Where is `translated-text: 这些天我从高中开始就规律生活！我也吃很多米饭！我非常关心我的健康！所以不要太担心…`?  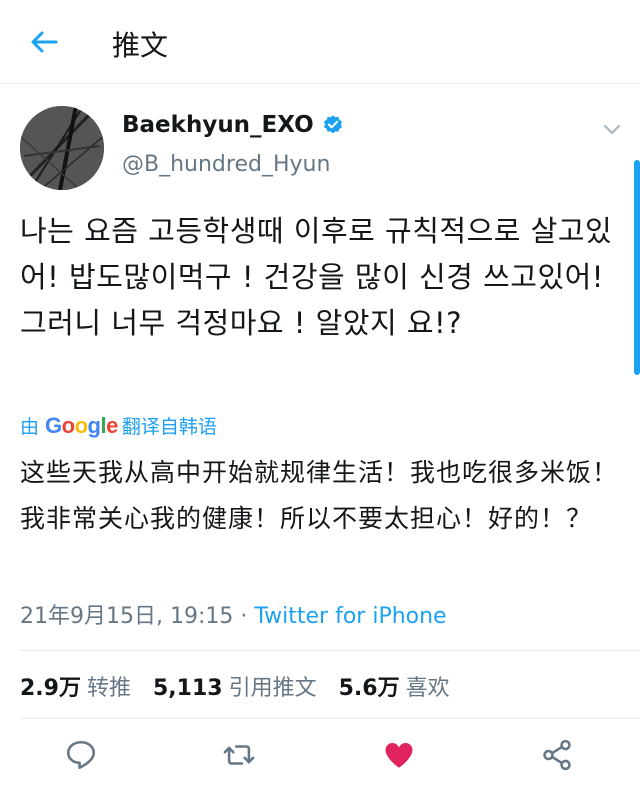
translated-text: 这些天我从高中开始就规律生活！我也吃很多米饭！我非常关心我的健康！所以不要太担心… is located at coordinates (319, 495).